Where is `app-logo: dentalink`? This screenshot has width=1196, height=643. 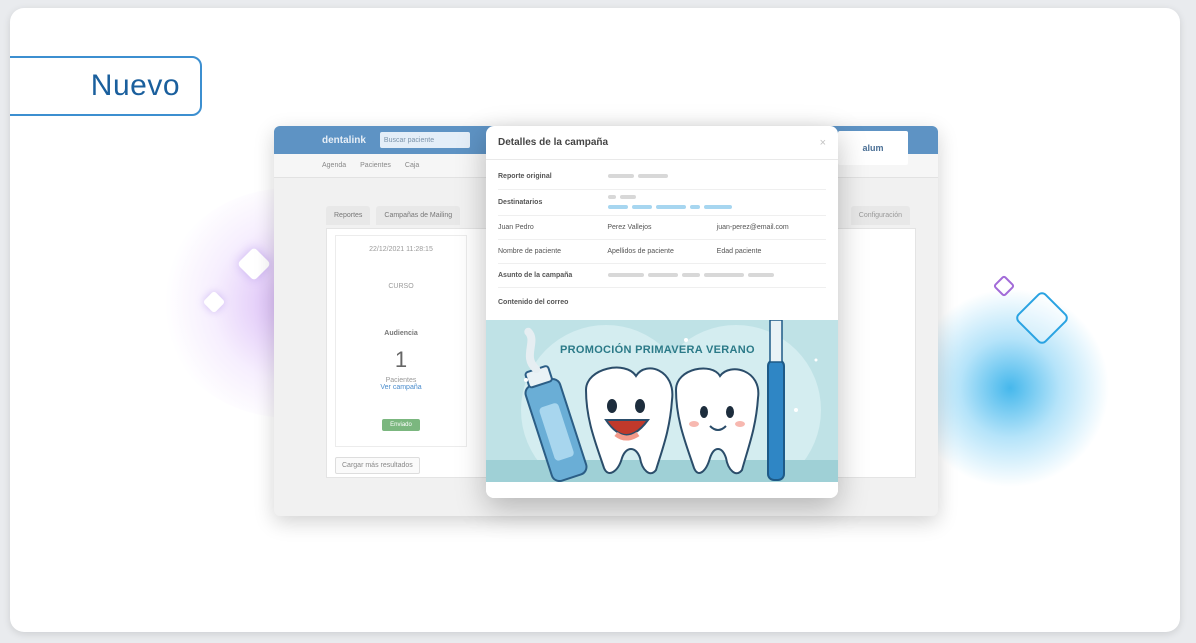 app-logo: dentalink is located at coordinates (344, 140).